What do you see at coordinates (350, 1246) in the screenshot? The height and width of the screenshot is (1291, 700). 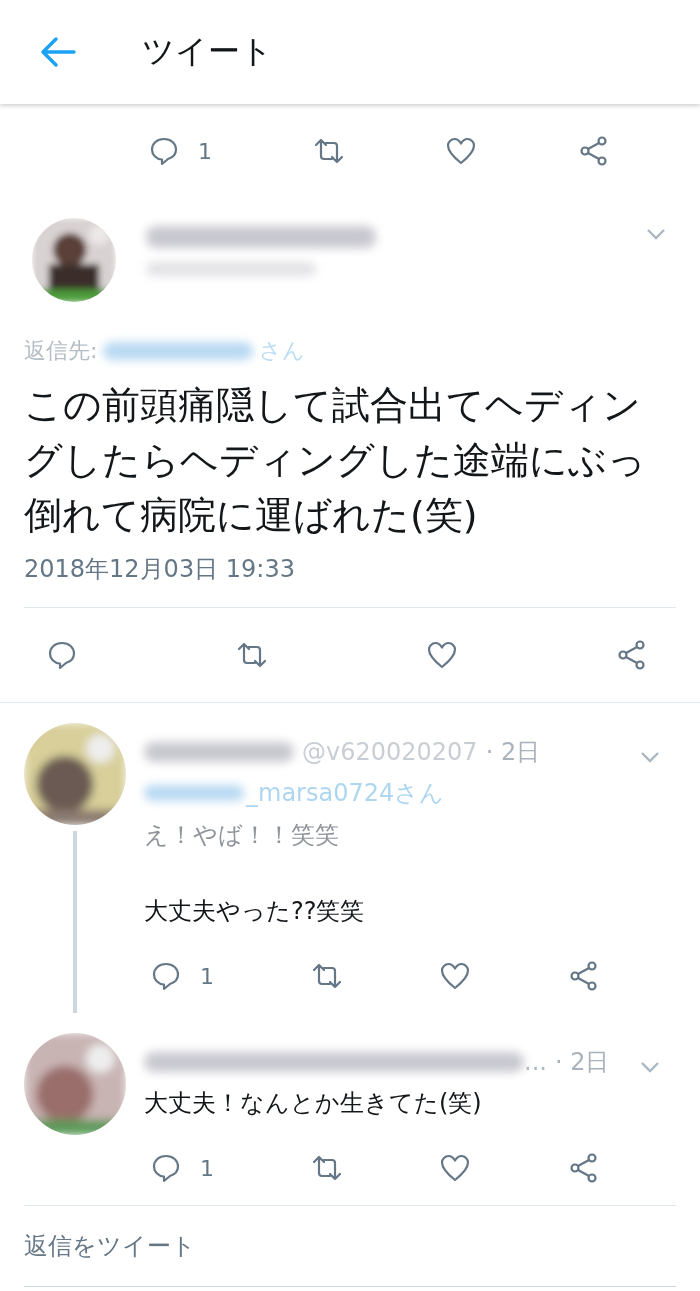 I see `reply-input-field: 返信をツイート` at bounding box center [350, 1246].